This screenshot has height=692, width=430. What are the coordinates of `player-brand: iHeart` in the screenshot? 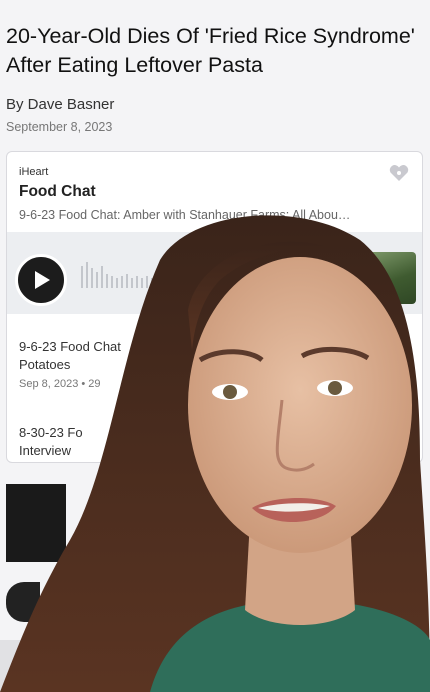 It's located at (34, 172).